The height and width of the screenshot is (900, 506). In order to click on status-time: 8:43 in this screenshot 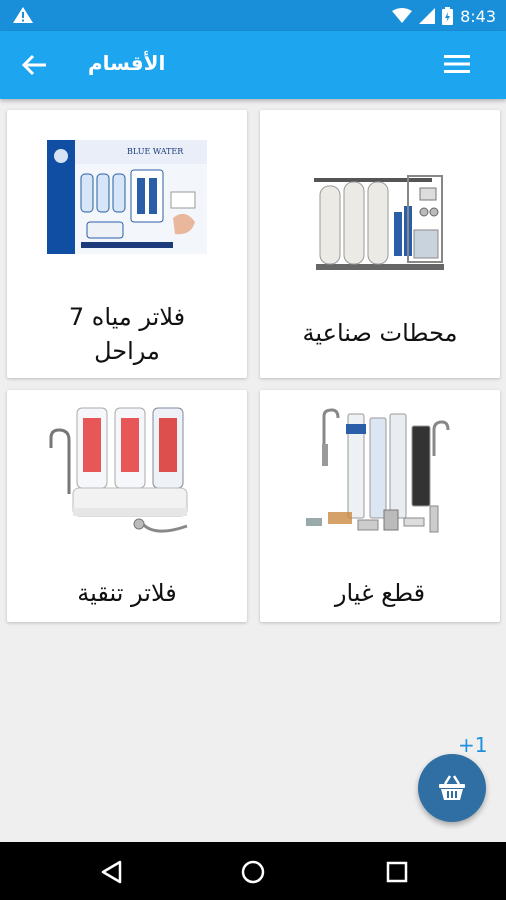, I will do `click(478, 16)`.